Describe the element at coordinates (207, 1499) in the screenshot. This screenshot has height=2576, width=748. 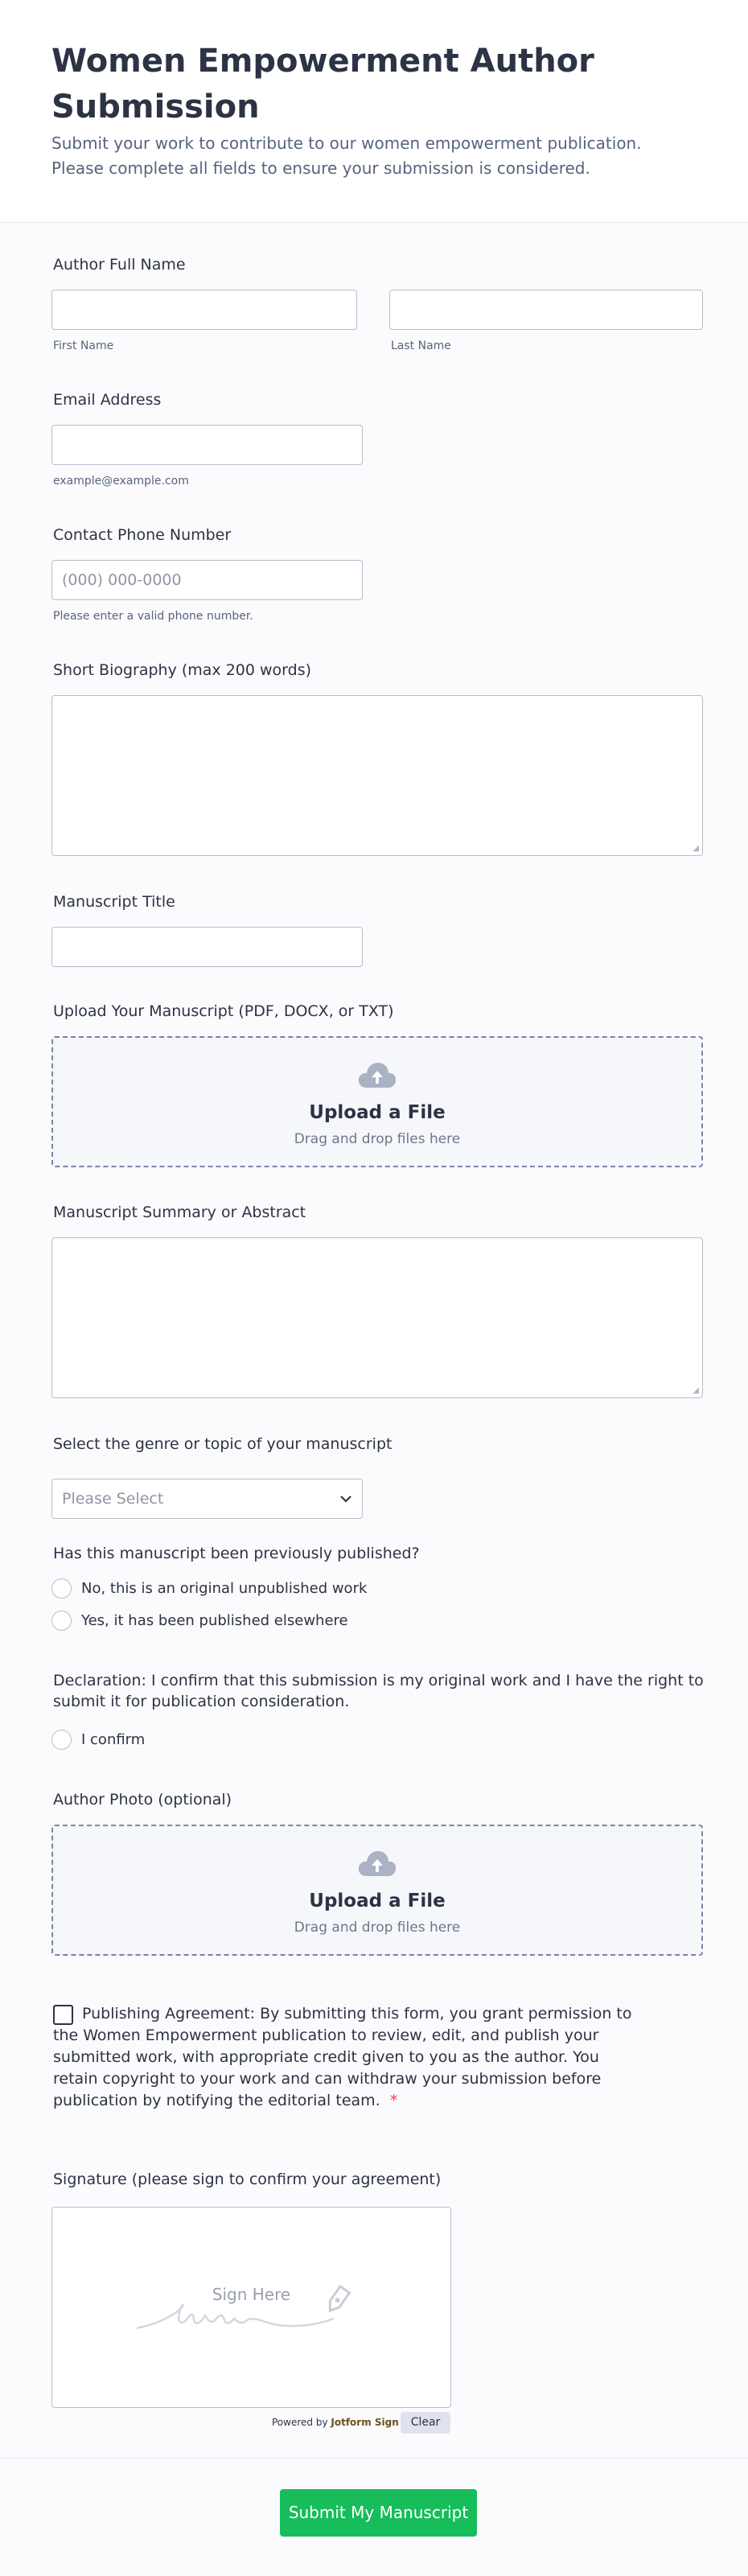
I see `genre-select: Please Select` at that location.